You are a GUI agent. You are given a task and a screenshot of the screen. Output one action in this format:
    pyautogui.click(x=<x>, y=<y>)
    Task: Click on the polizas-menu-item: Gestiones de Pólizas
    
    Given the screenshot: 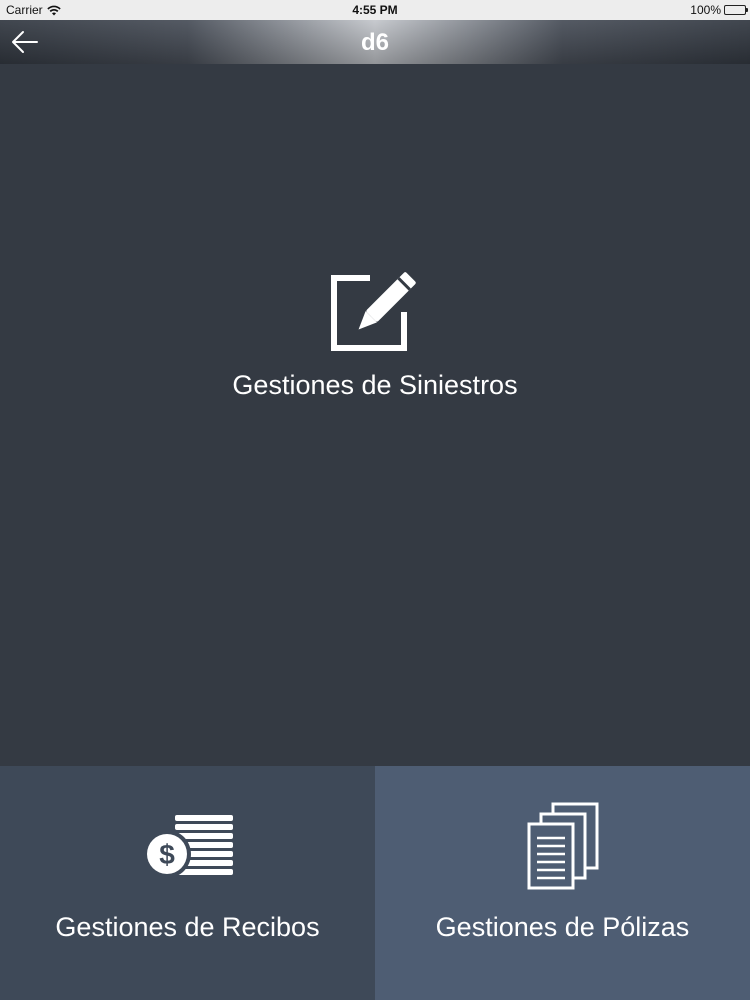 What is the action you would take?
    pyautogui.click(x=562, y=883)
    